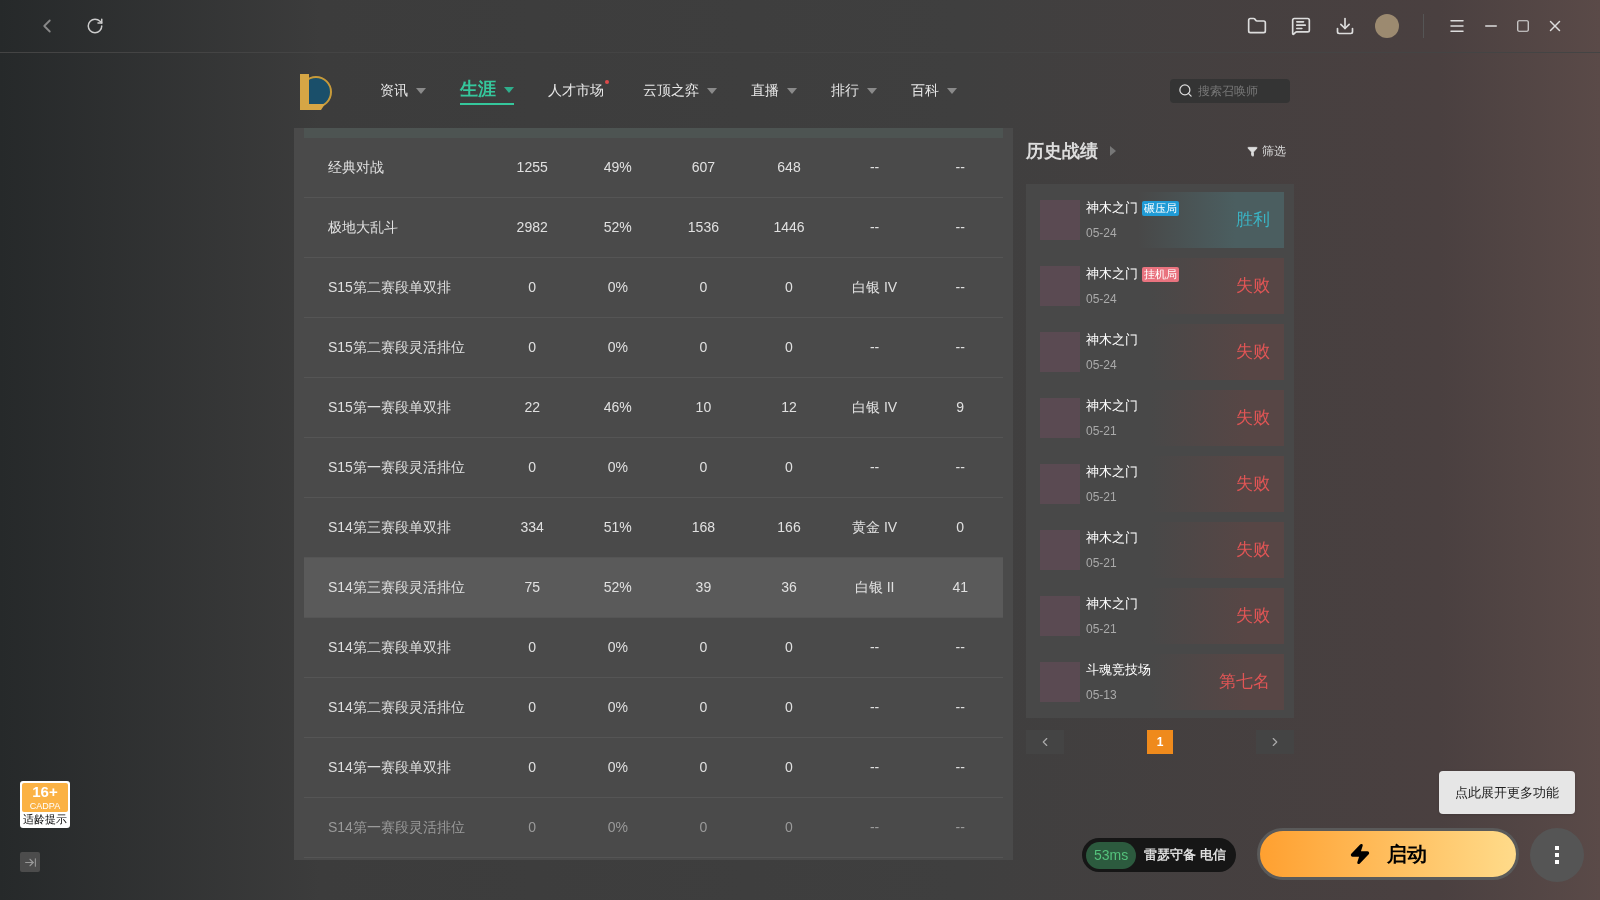  Describe the element at coordinates (1162, 286) in the screenshot. I see `match-item: 神木之门 挂机局 05-24 失败` at that location.